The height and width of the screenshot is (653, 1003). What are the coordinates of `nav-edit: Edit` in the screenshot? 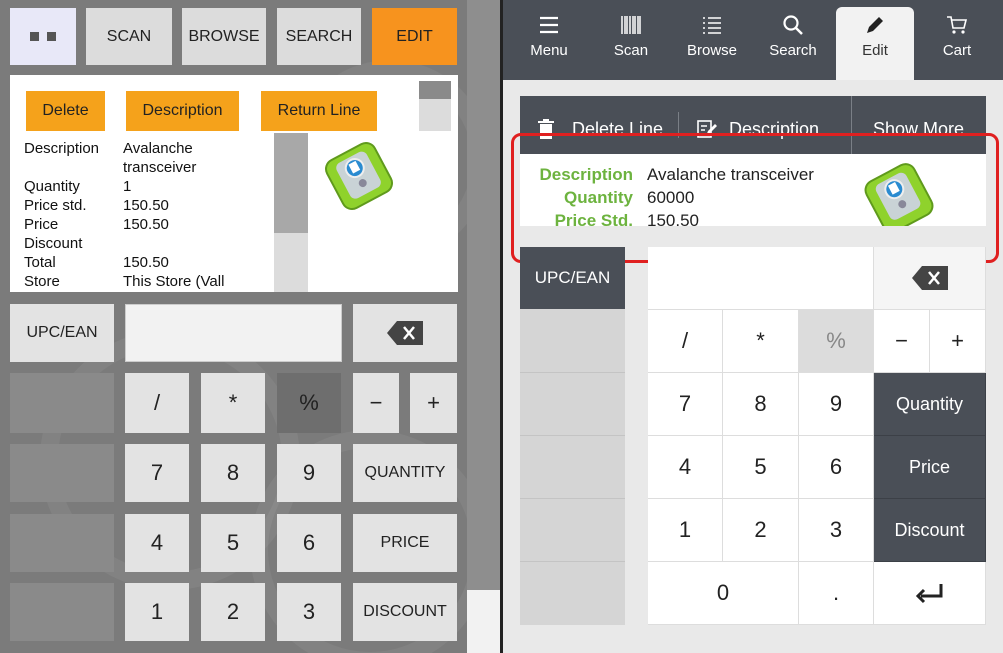 It's located at (875, 43).